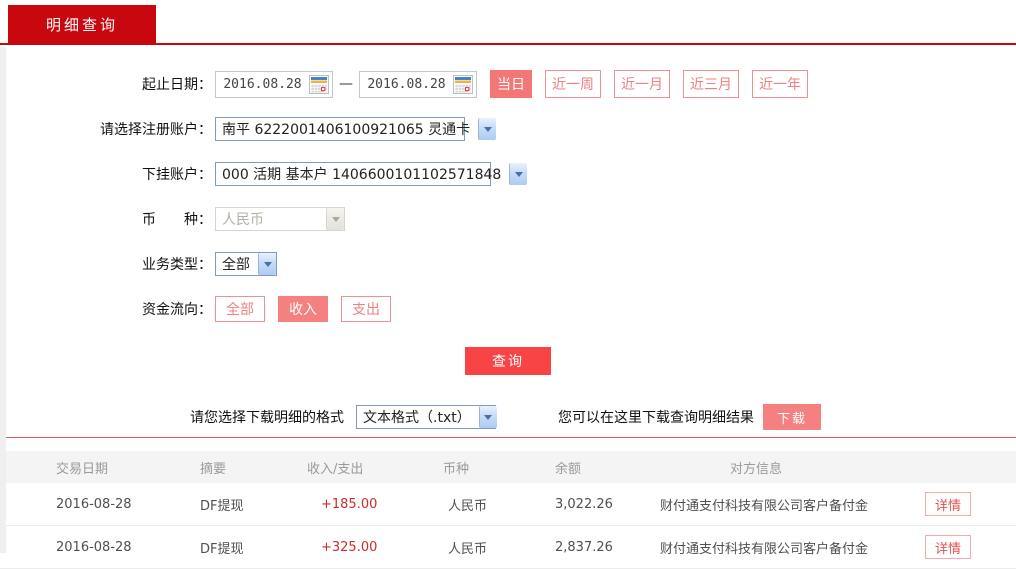  Describe the element at coordinates (508, 219) in the screenshot. I see `currency-row: 币 种： 人民币` at that location.